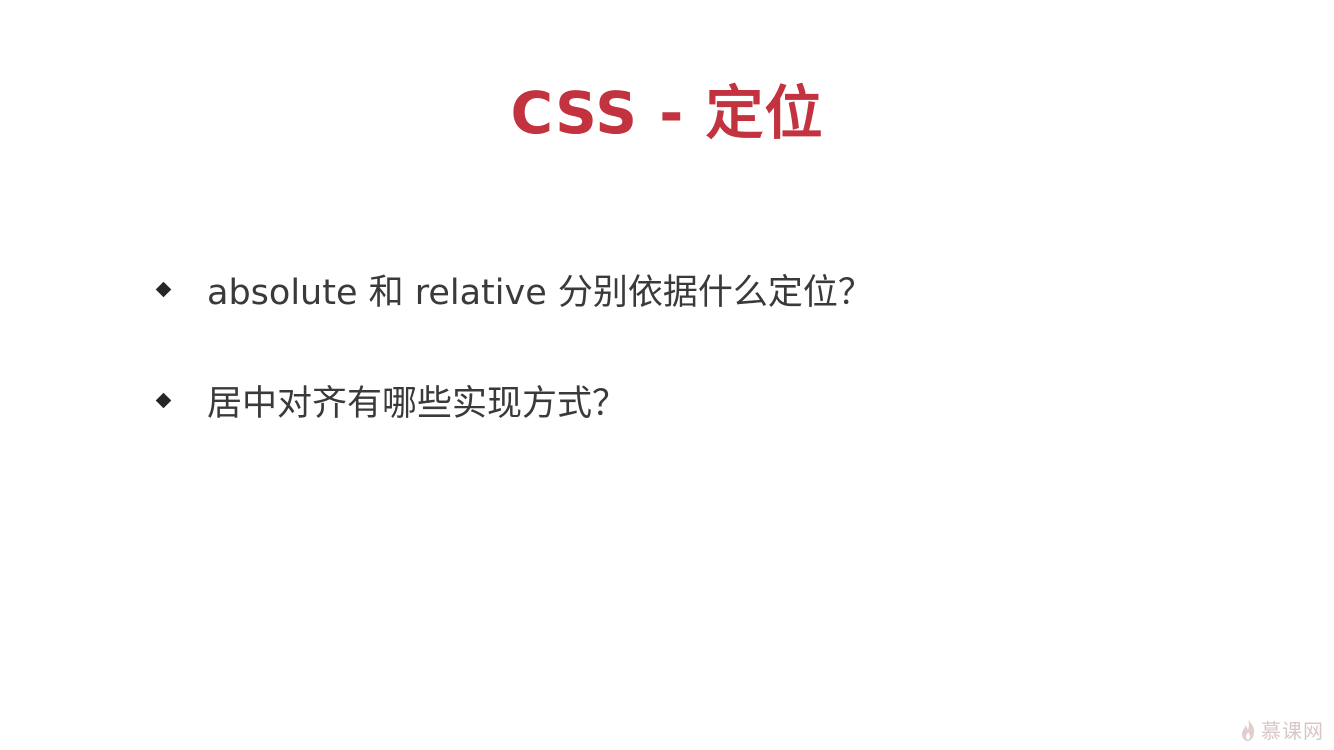 This screenshot has height=750, width=1334. I want to click on bullet-item: absolute 和 relative 分别依据什么定位？, so click(512, 289).